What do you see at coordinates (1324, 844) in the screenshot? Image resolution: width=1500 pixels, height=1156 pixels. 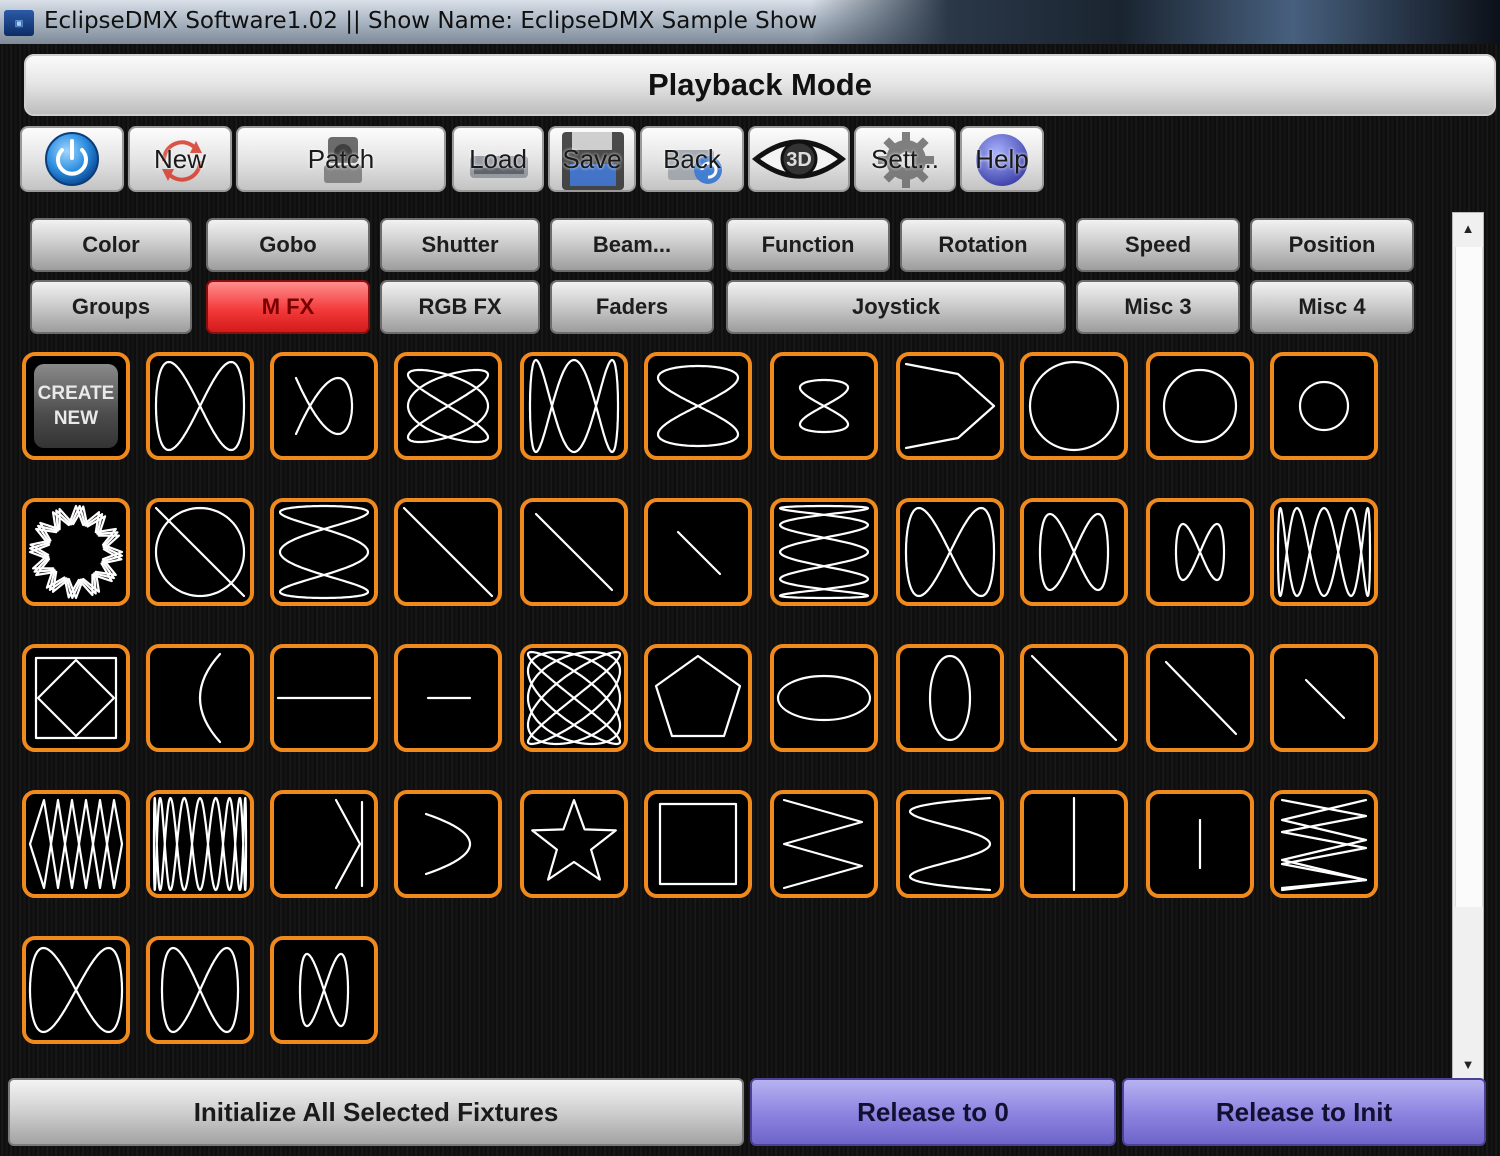 I see `fx-pattern-fan-mesh` at bounding box center [1324, 844].